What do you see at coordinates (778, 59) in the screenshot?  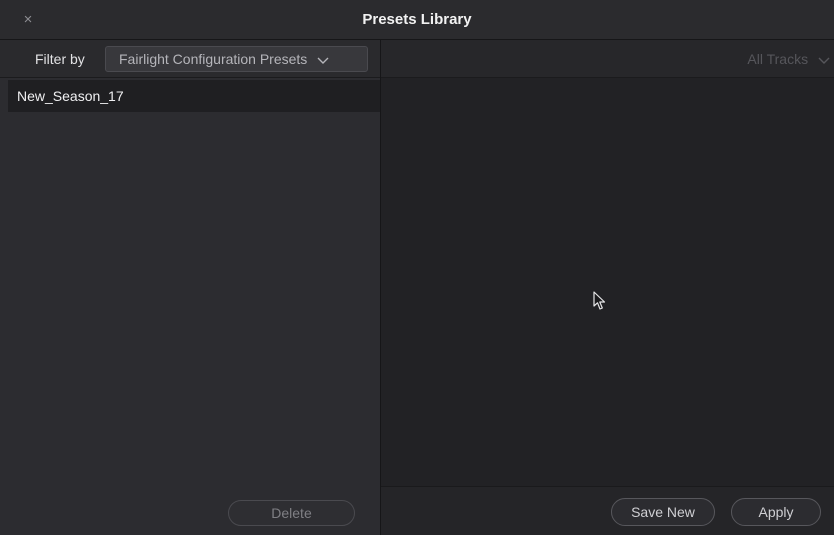 I see `tracks-dropdown-value: All Tracks` at bounding box center [778, 59].